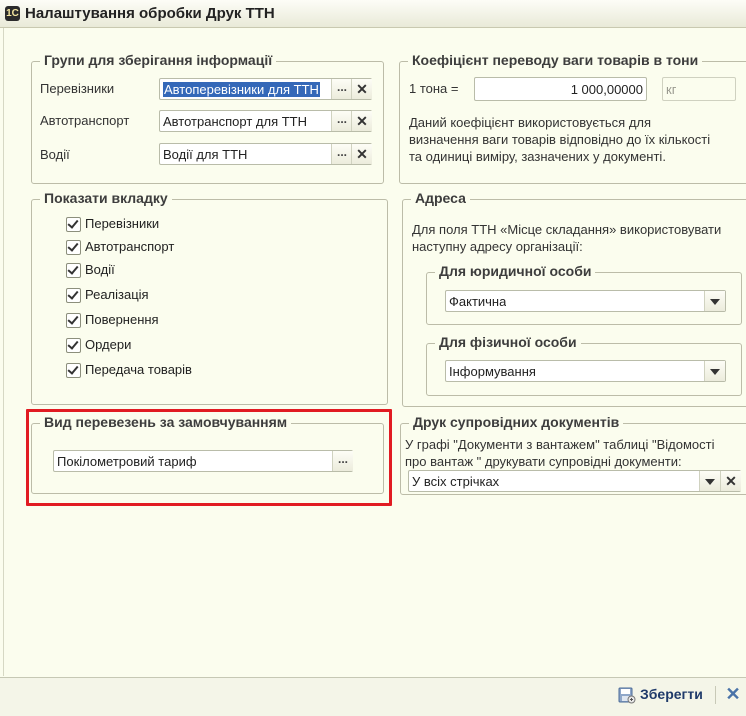 This screenshot has height=716, width=746. Describe the element at coordinates (55, 154) in the screenshot. I see `drivers-label: Водії` at that location.